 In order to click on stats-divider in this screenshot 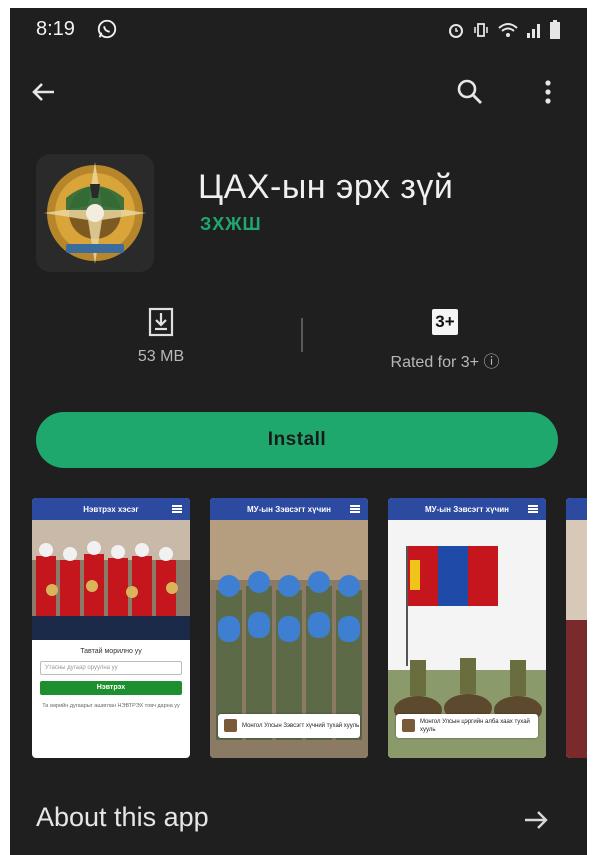, I will do `click(302, 335)`.